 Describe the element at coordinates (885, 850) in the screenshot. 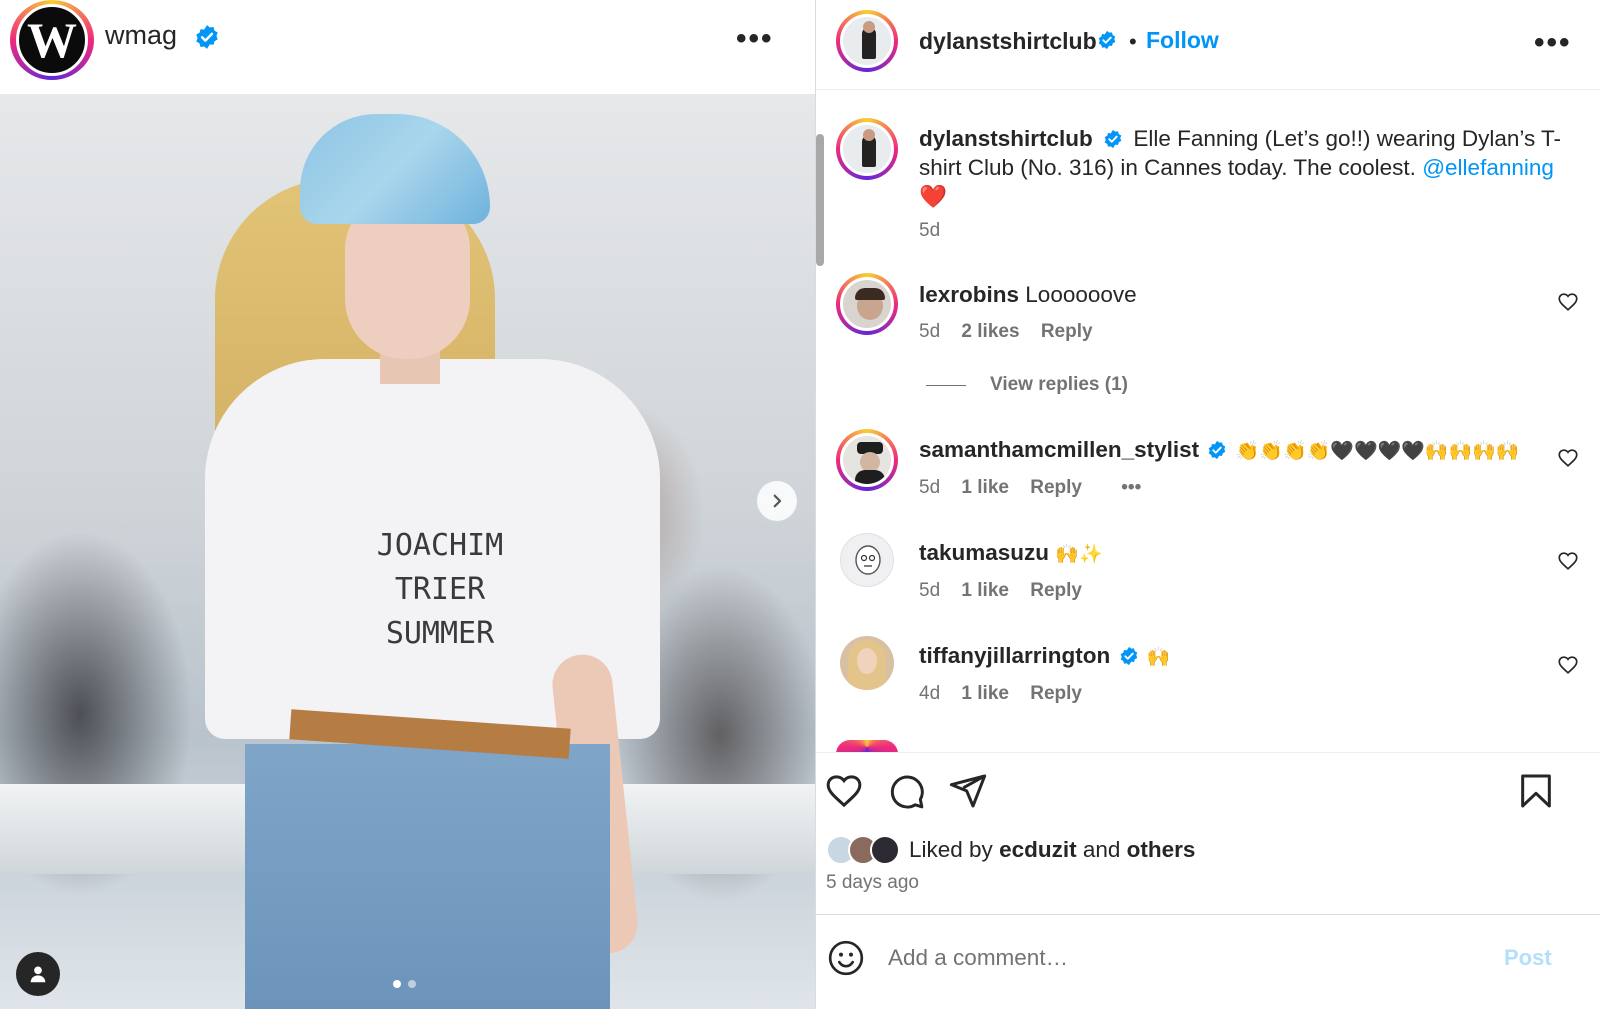

I see `liked-avatar` at that location.